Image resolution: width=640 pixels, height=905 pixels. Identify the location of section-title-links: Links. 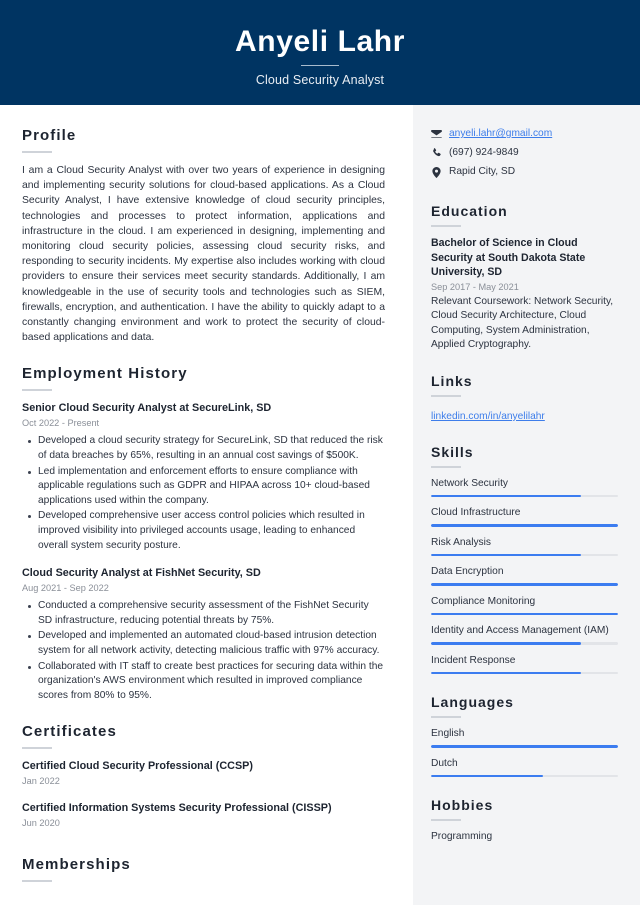
(452, 380).